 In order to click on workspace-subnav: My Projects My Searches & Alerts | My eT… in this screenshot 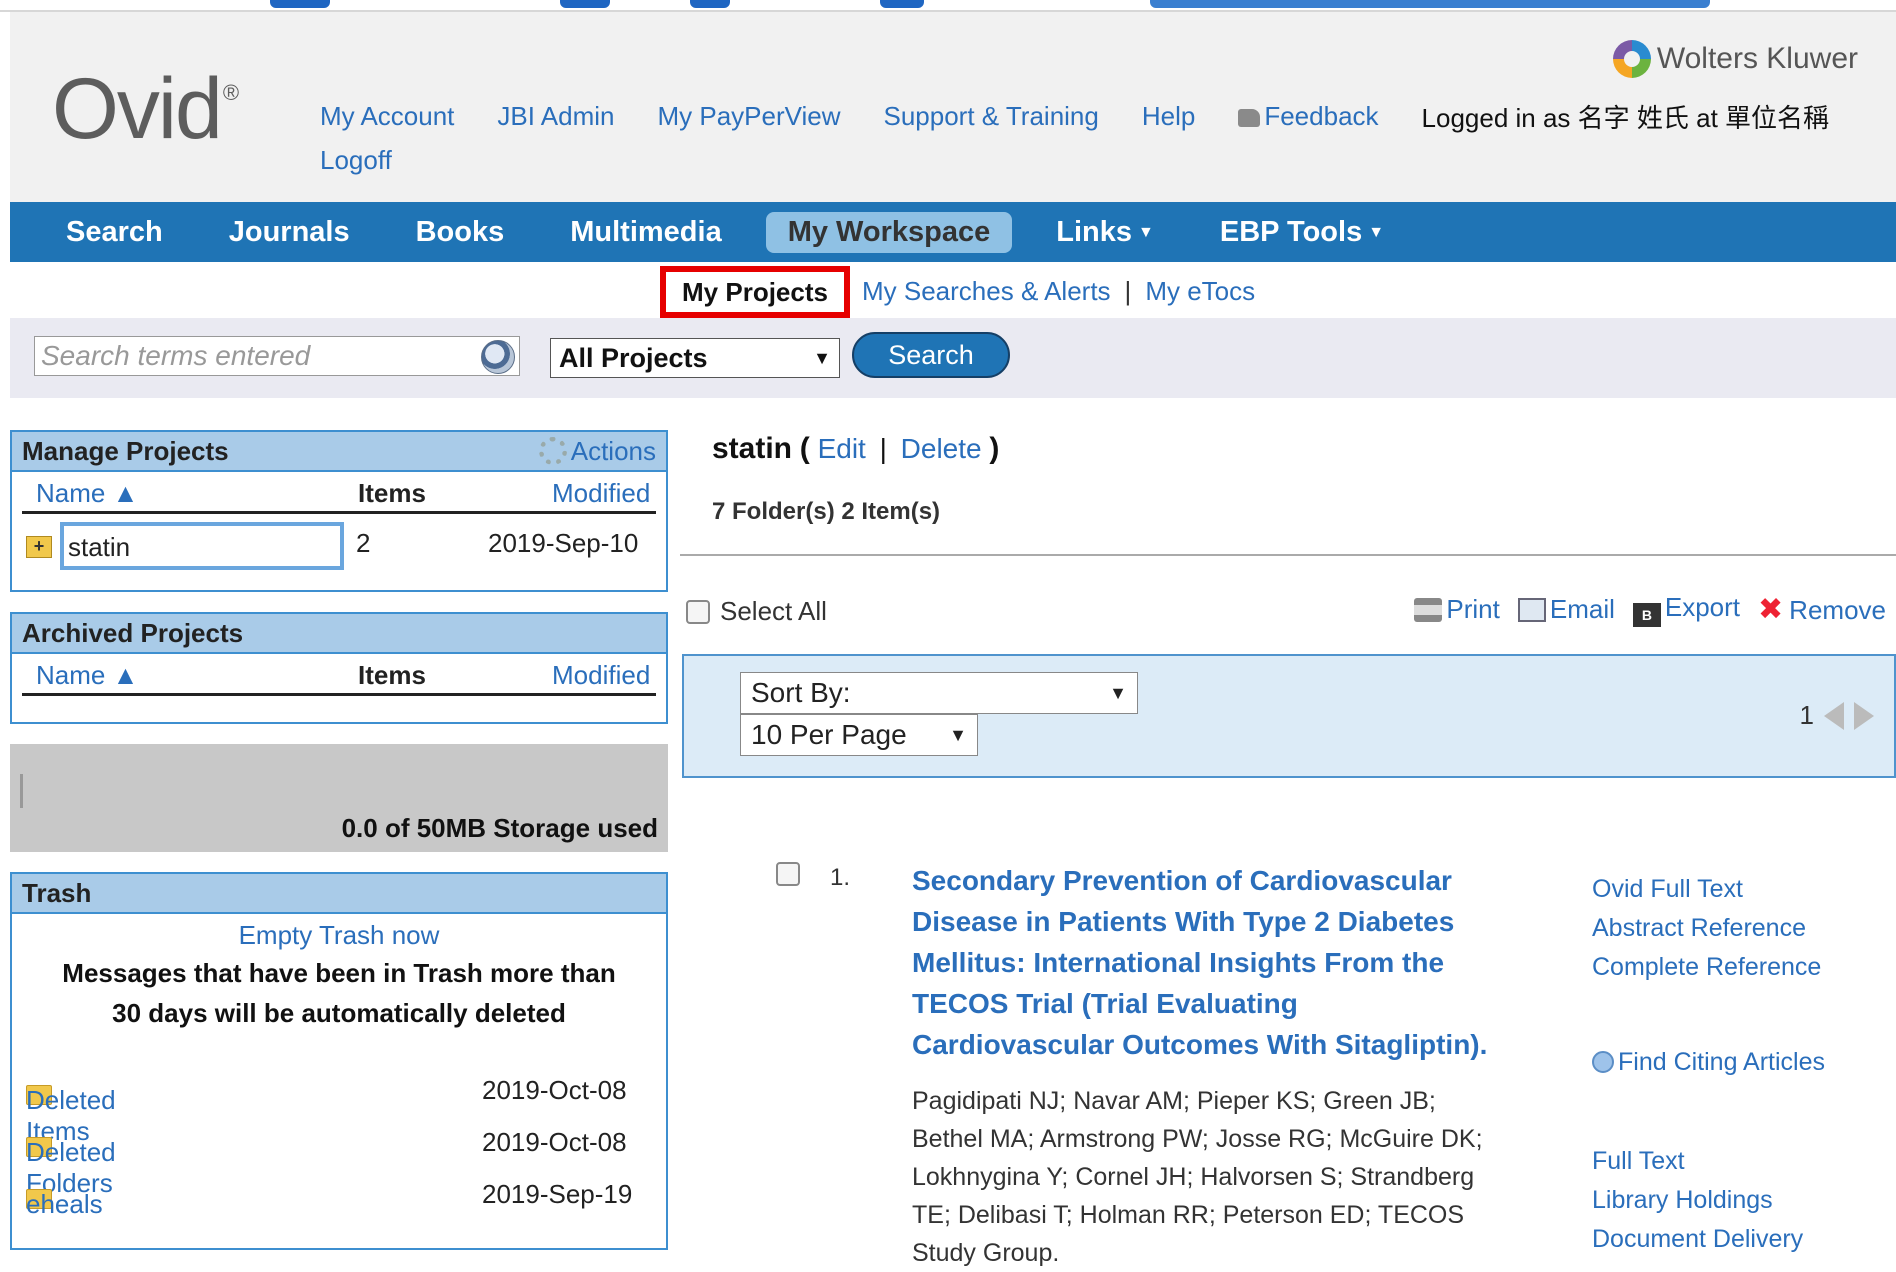, I will do `click(948, 290)`.